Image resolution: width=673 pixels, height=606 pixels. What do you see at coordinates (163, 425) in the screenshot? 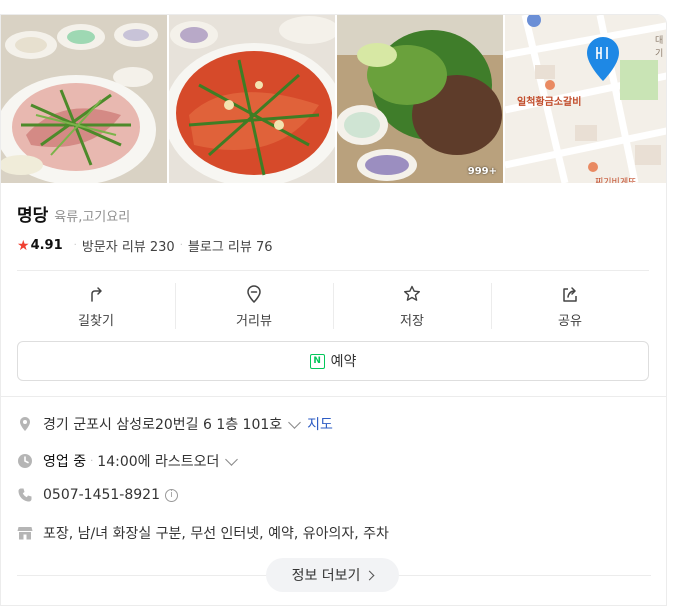
I see `address-text: 경기 군포시 삼성로20번길 6 1층 101호` at bounding box center [163, 425].